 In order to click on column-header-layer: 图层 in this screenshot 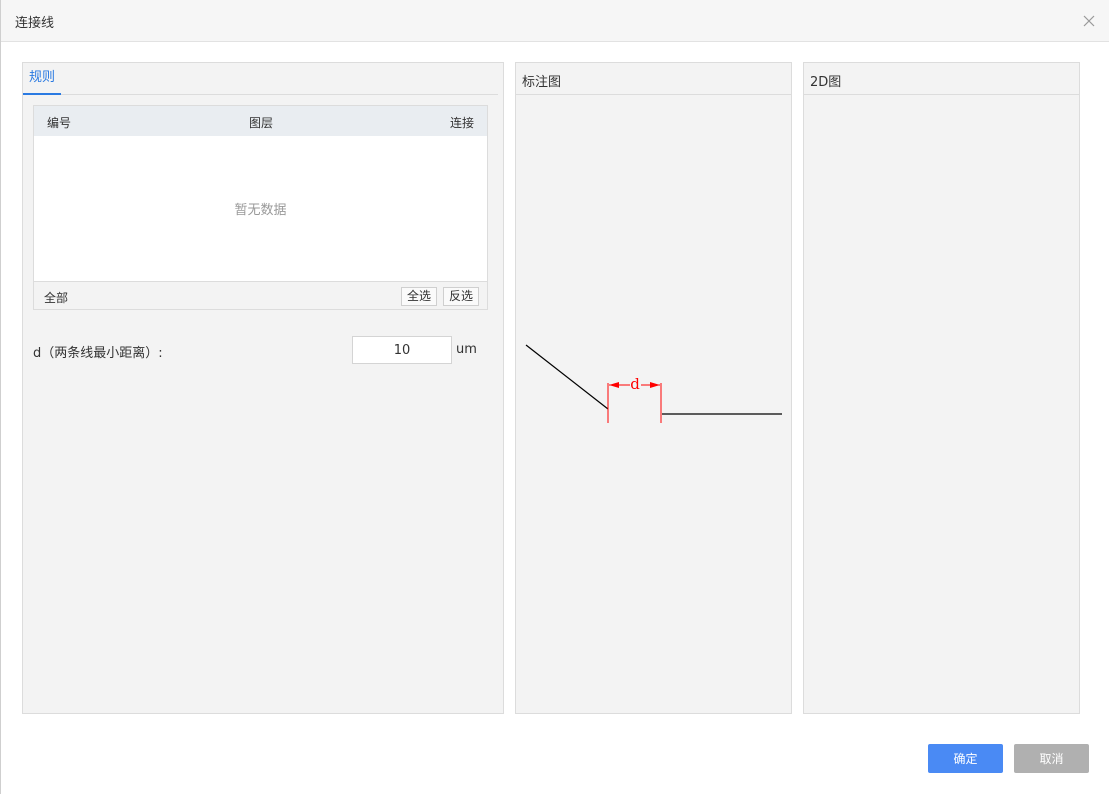, I will do `click(261, 122)`.